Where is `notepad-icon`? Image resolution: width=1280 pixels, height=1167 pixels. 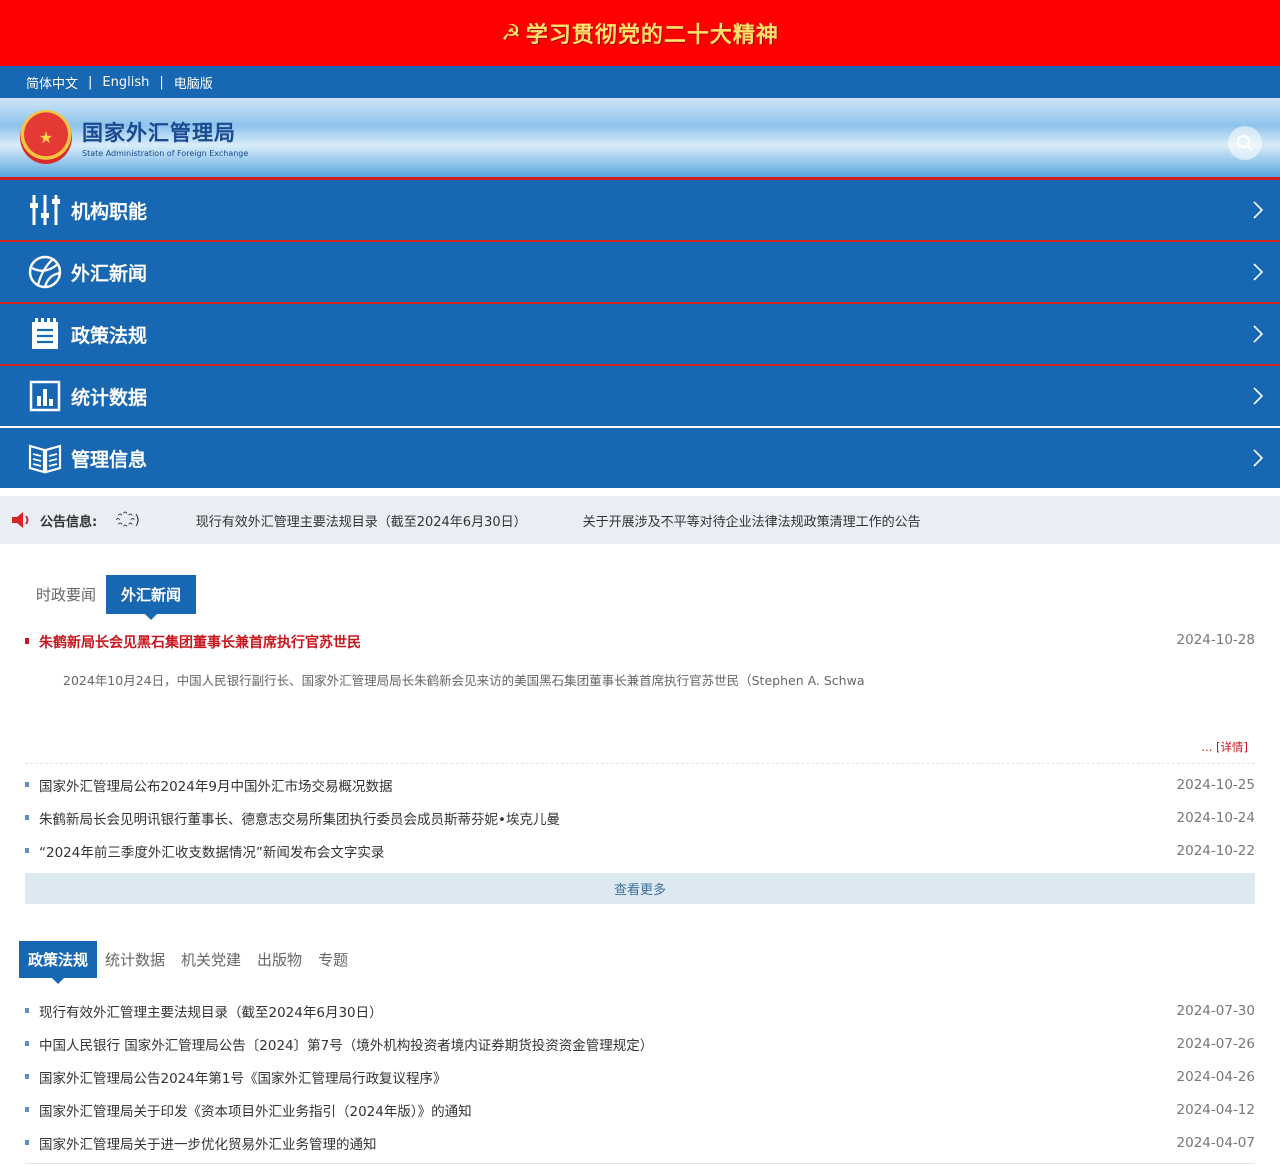 notepad-icon is located at coordinates (45, 334).